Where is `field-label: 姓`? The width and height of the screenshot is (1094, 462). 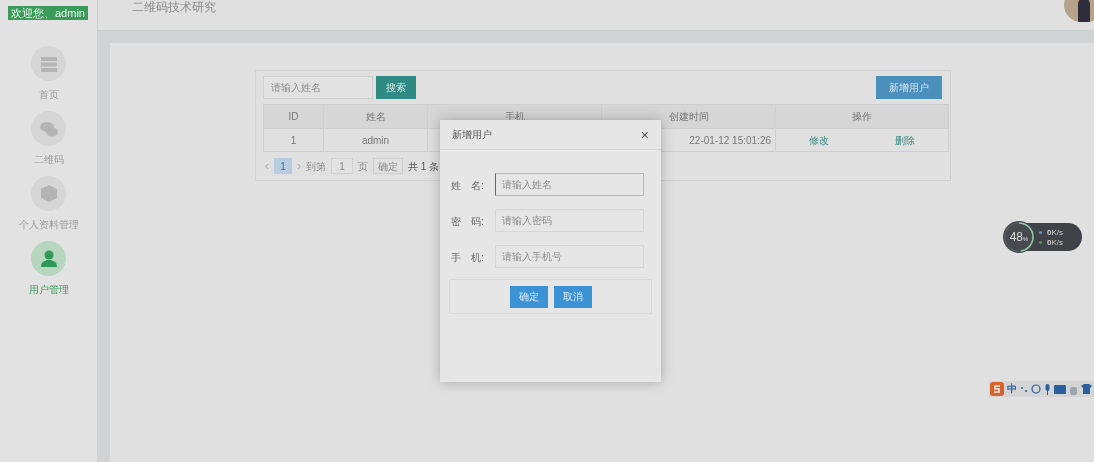 field-label: 姓 is located at coordinates (456, 185).